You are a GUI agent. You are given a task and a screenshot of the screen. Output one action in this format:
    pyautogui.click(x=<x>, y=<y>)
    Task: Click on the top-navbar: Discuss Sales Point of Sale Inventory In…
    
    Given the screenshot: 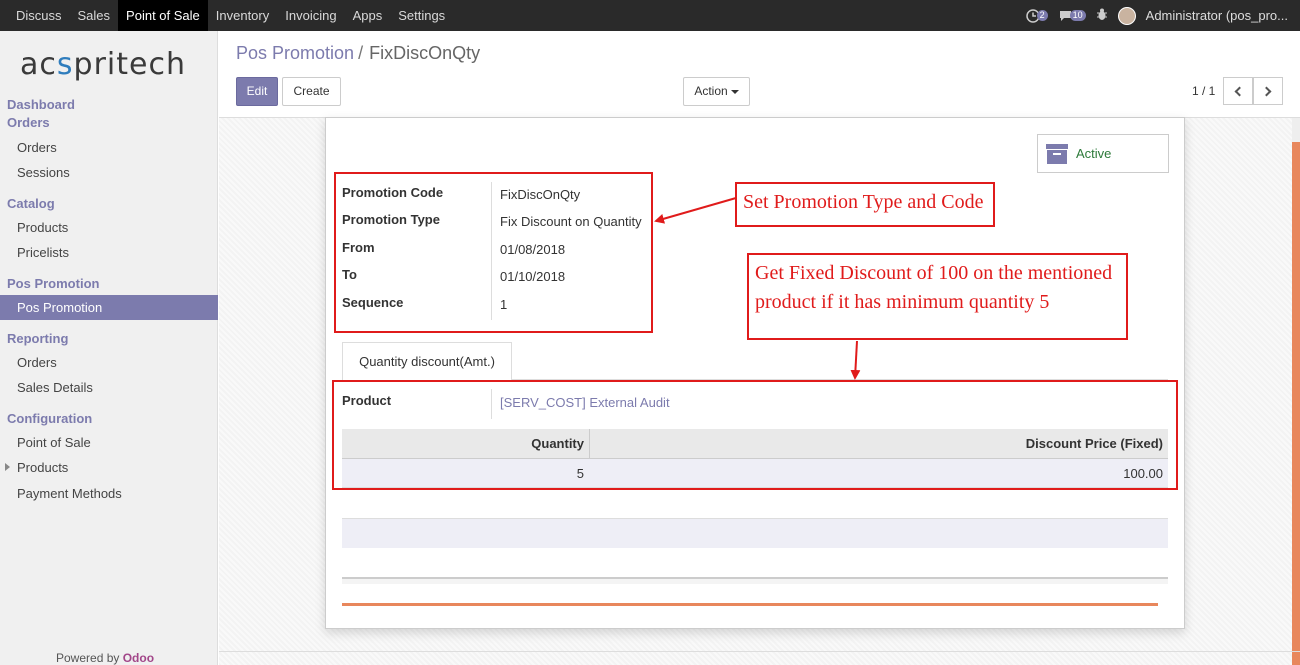 What is the action you would take?
    pyautogui.click(x=650, y=15)
    